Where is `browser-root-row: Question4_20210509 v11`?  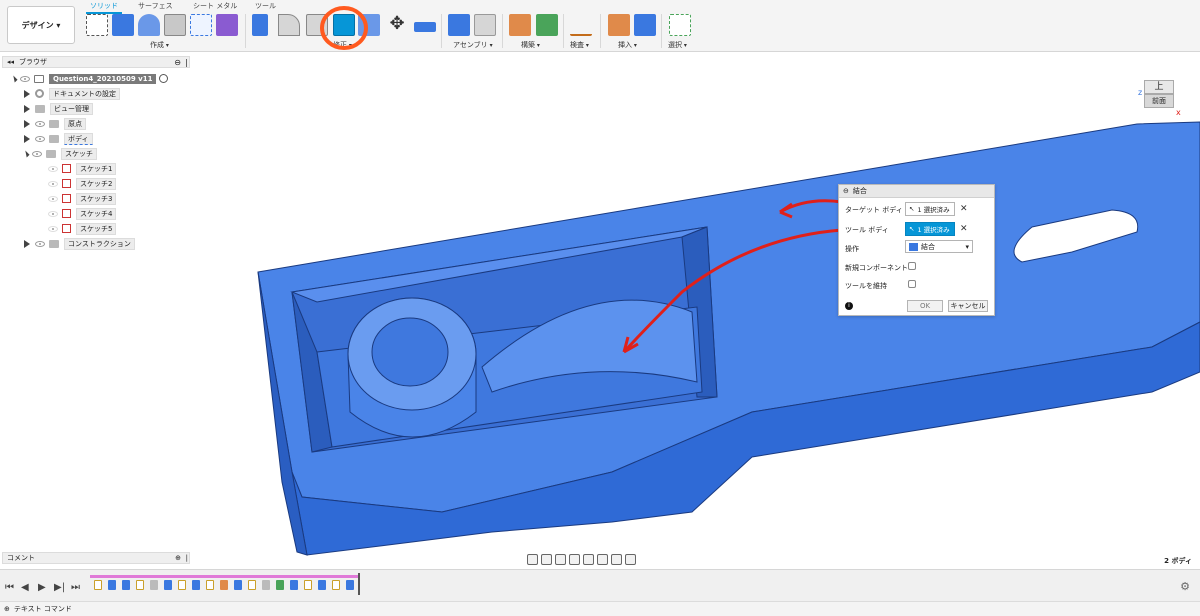 browser-root-row: Question4_20210509 v11 is located at coordinates (89, 78).